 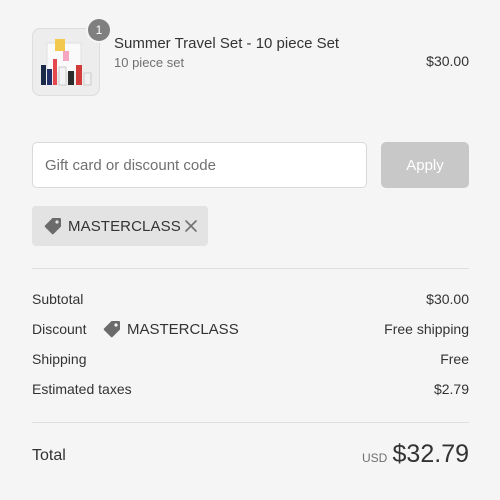 What do you see at coordinates (425, 165) in the screenshot?
I see `apply-button: Apply` at bounding box center [425, 165].